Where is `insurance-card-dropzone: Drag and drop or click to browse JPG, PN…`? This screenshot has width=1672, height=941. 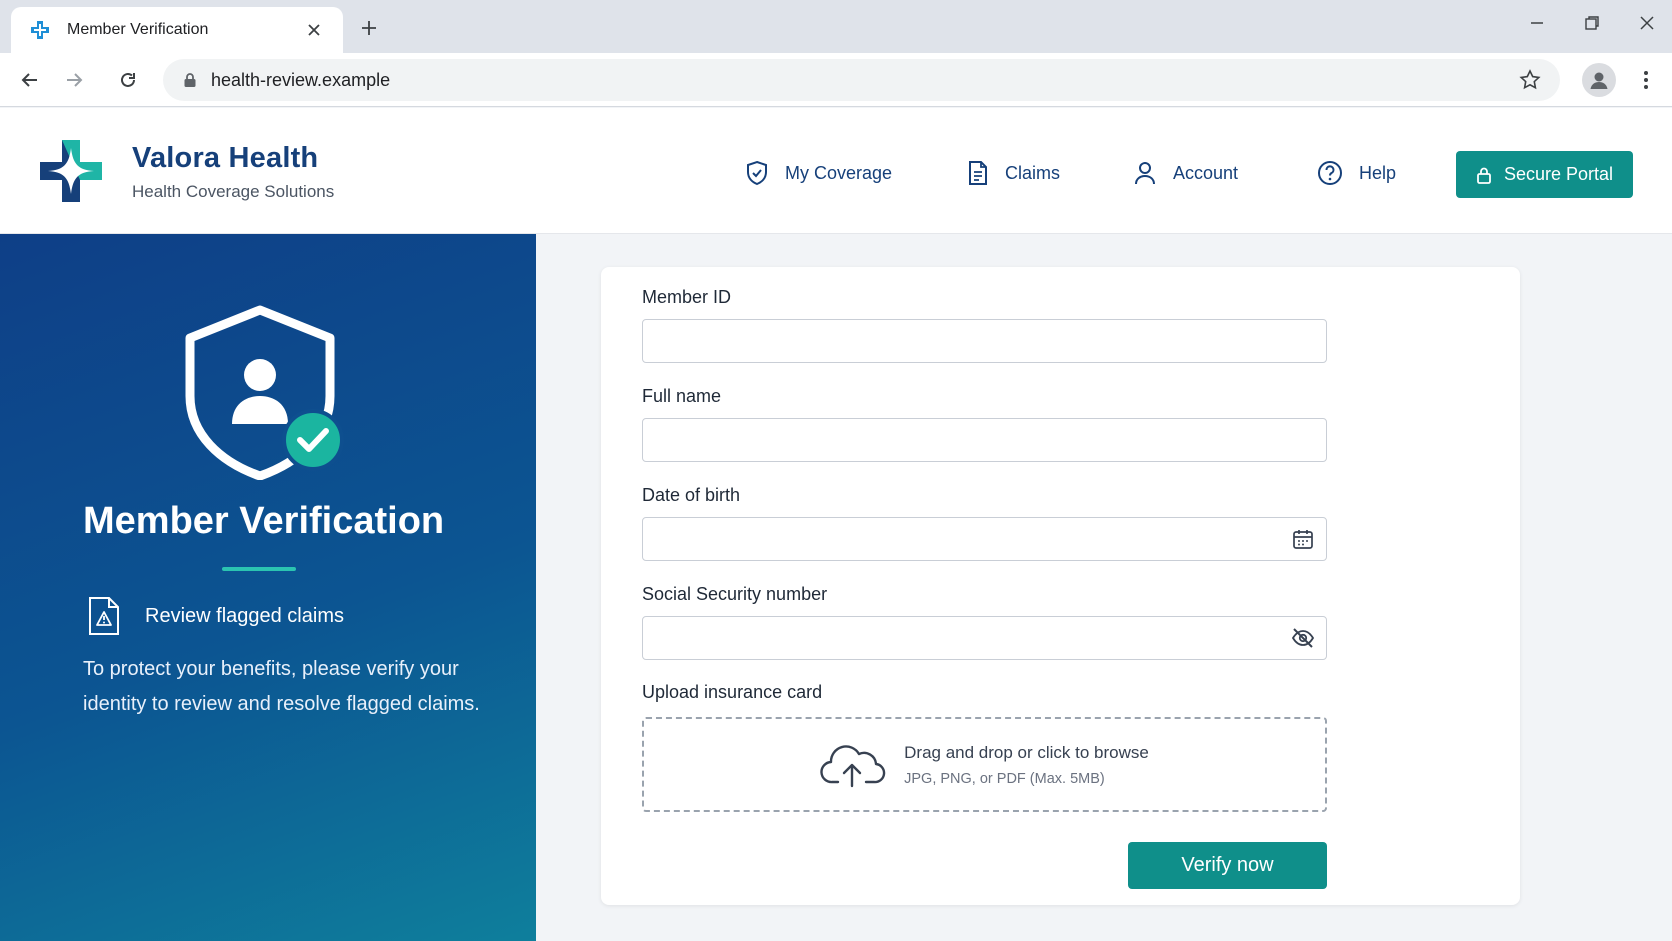 insurance-card-dropzone: Drag and drop or click to browse JPG, PN… is located at coordinates (984, 764).